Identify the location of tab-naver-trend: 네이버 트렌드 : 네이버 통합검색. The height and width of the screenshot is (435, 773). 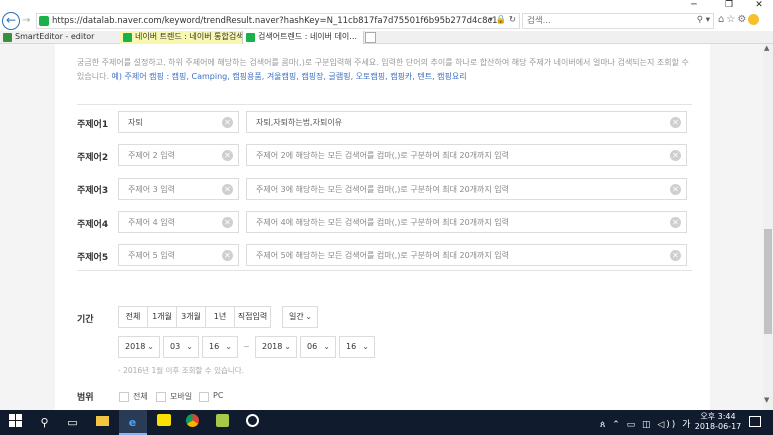
(181, 37).